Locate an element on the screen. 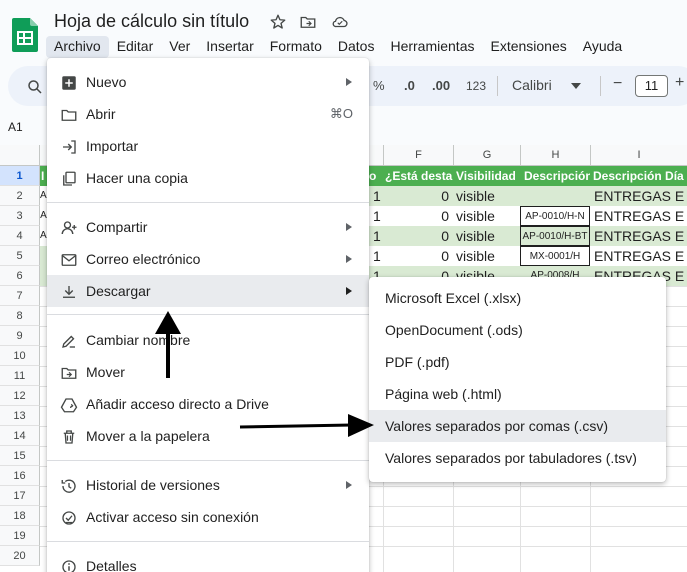  download-pdf: PDF (.pdf) is located at coordinates (517, 362).